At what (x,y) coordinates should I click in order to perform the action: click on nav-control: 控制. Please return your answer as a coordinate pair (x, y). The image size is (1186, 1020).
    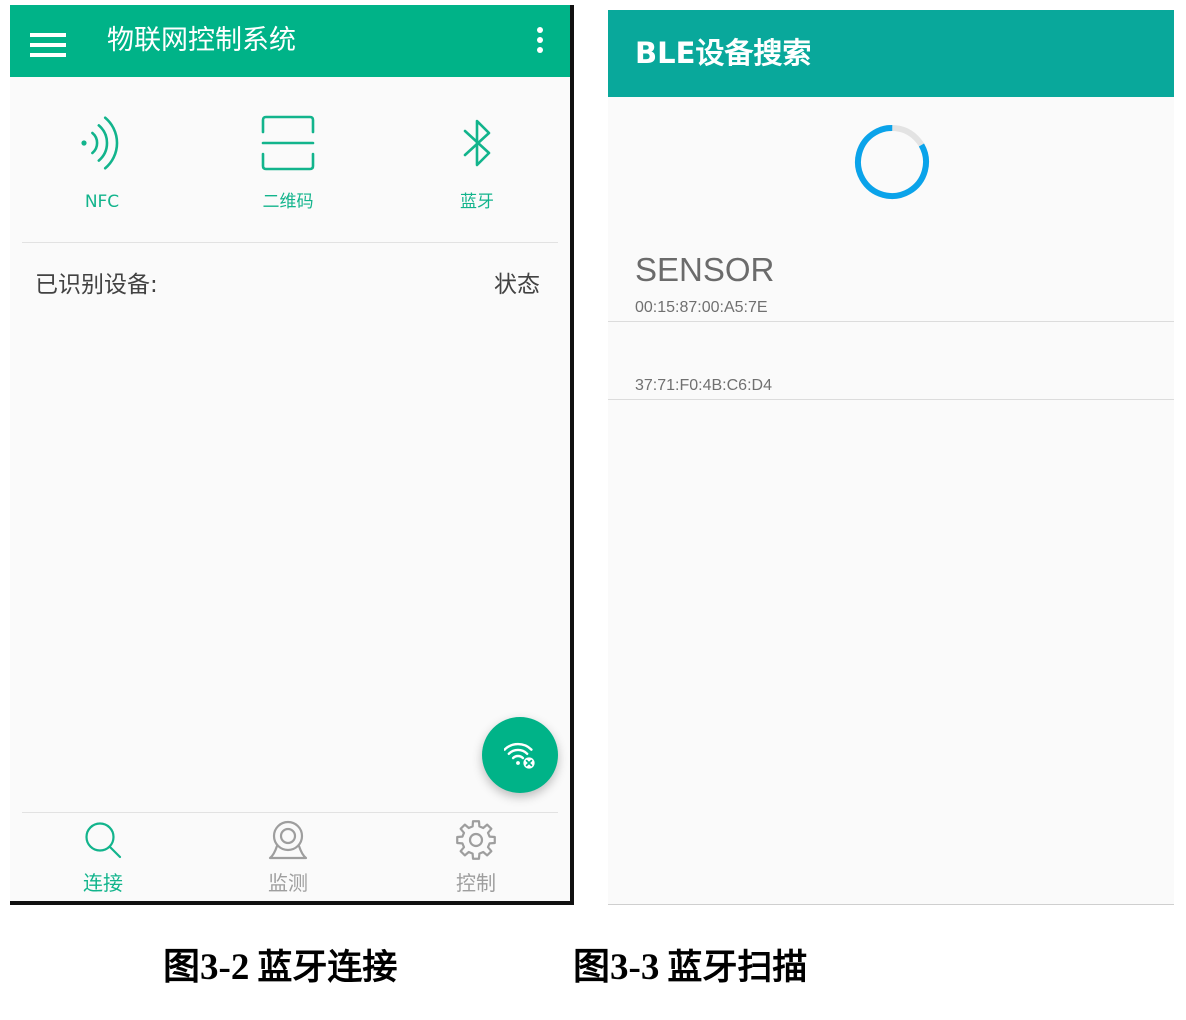
    Looking at the image, I should click on (476, 857).